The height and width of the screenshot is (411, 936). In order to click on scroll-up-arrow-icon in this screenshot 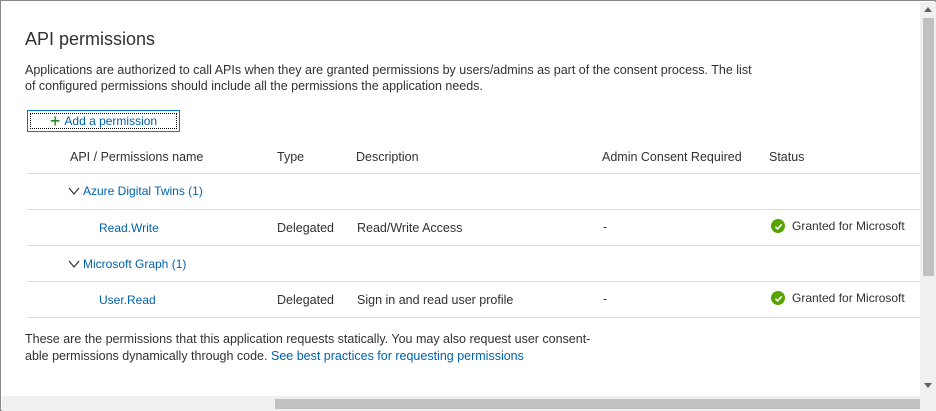, I will do `click(928, 9)`.